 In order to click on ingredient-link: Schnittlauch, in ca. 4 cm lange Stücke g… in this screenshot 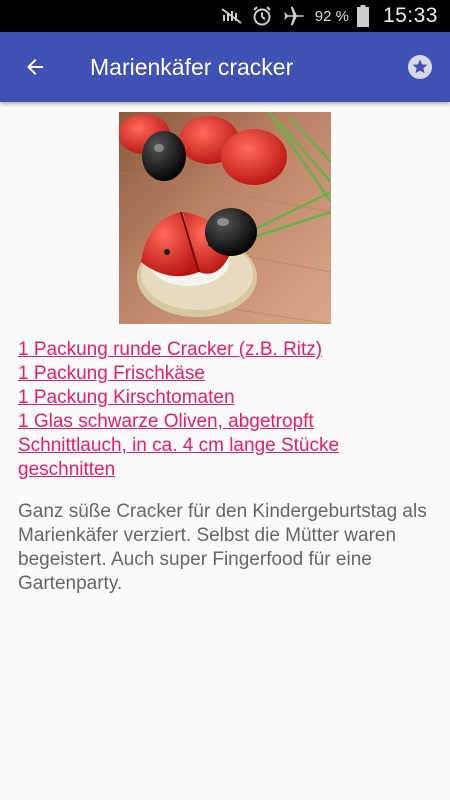, I will do `click(223, 458)`.